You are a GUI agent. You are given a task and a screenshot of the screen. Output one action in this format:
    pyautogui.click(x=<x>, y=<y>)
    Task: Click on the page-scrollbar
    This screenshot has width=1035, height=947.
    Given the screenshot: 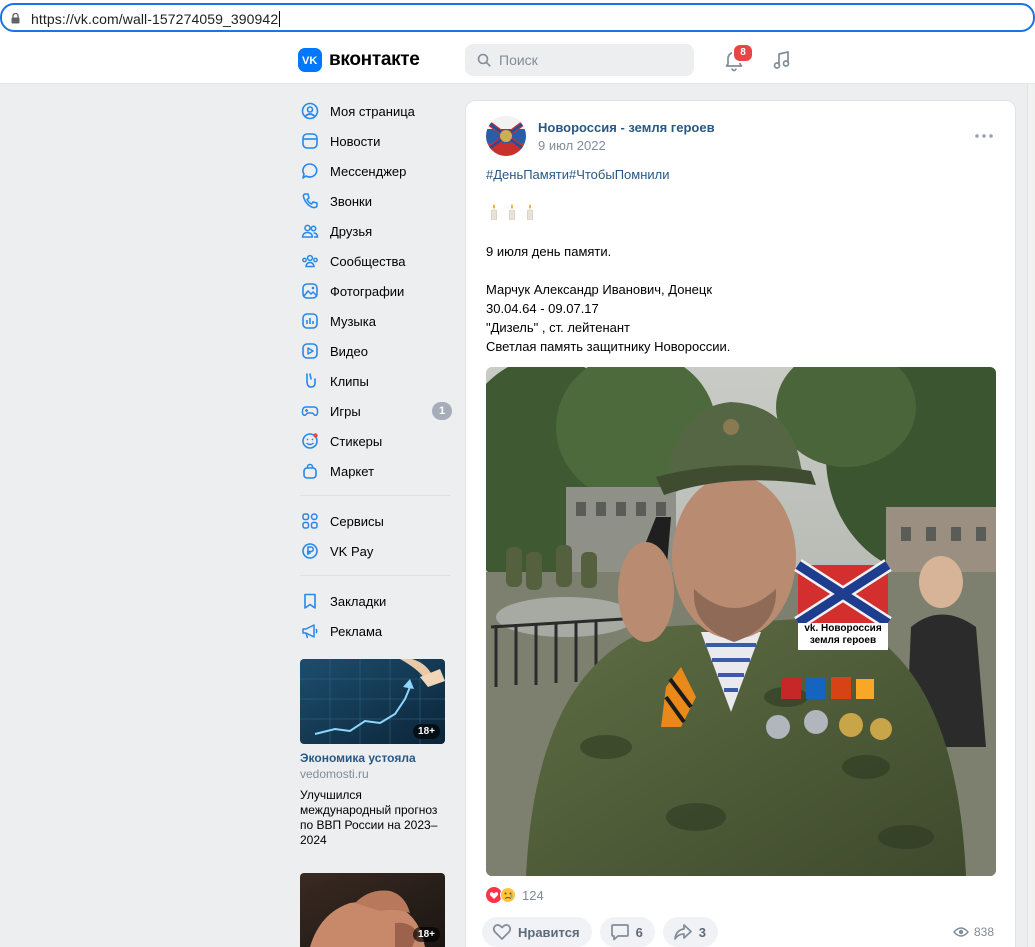 What is the action you would take?
    pyautogui.click(x=1031, y=515)
    